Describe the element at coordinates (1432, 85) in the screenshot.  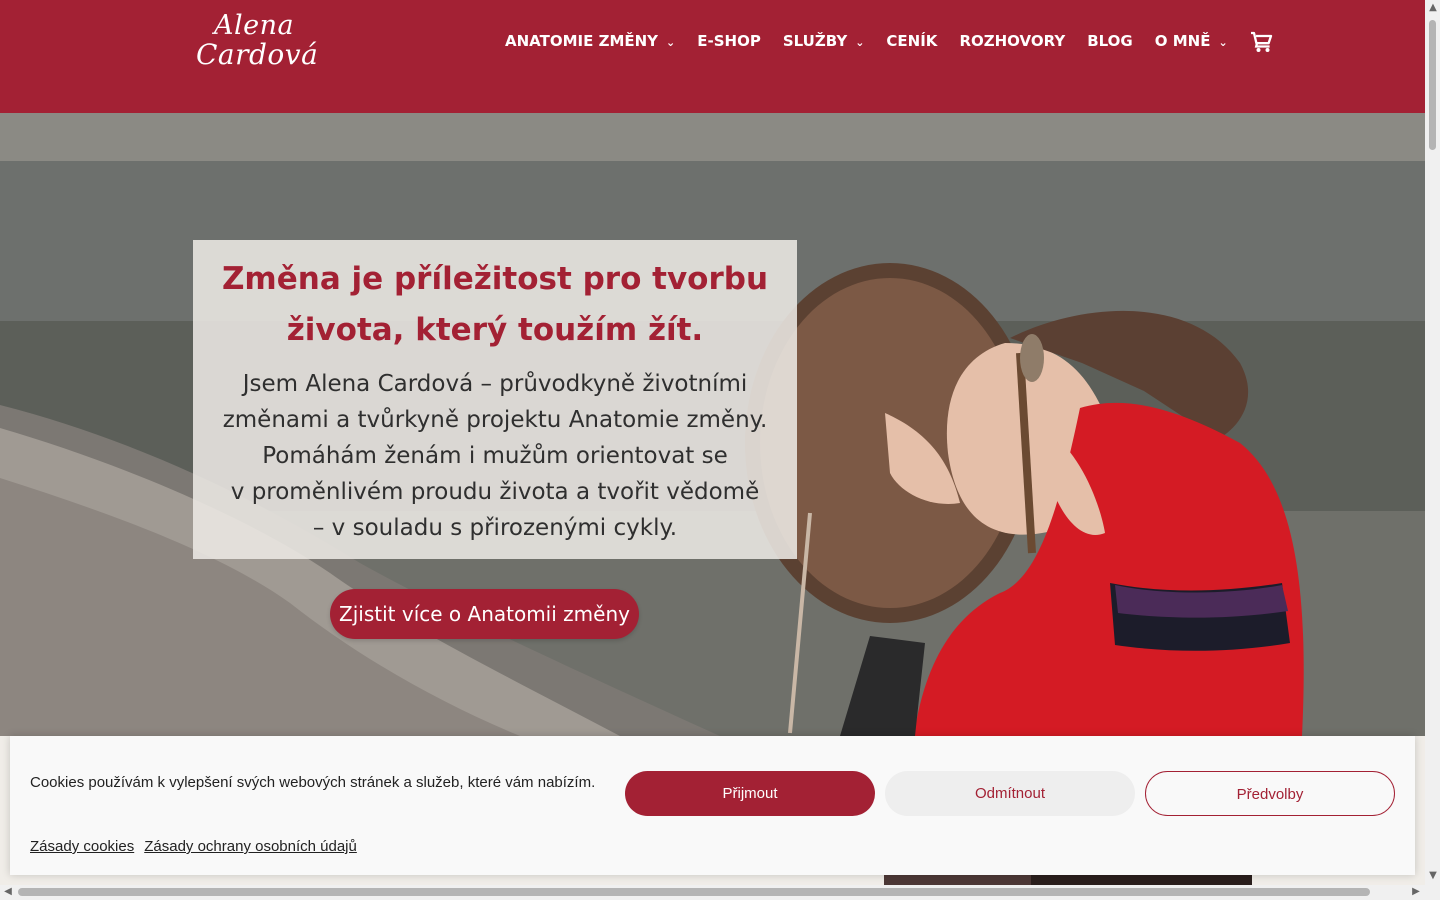
I see `vertical-scroll-thumb` at that location.